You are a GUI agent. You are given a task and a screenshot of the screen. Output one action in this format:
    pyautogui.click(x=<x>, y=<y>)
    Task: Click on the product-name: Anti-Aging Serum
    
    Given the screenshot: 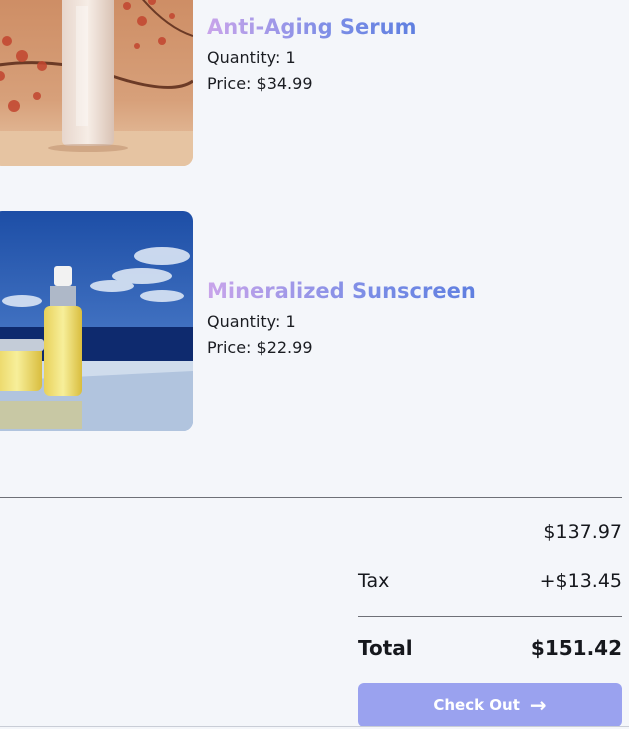 What is the action you would take?
    pyautogui.click(x=312, y=27)
    